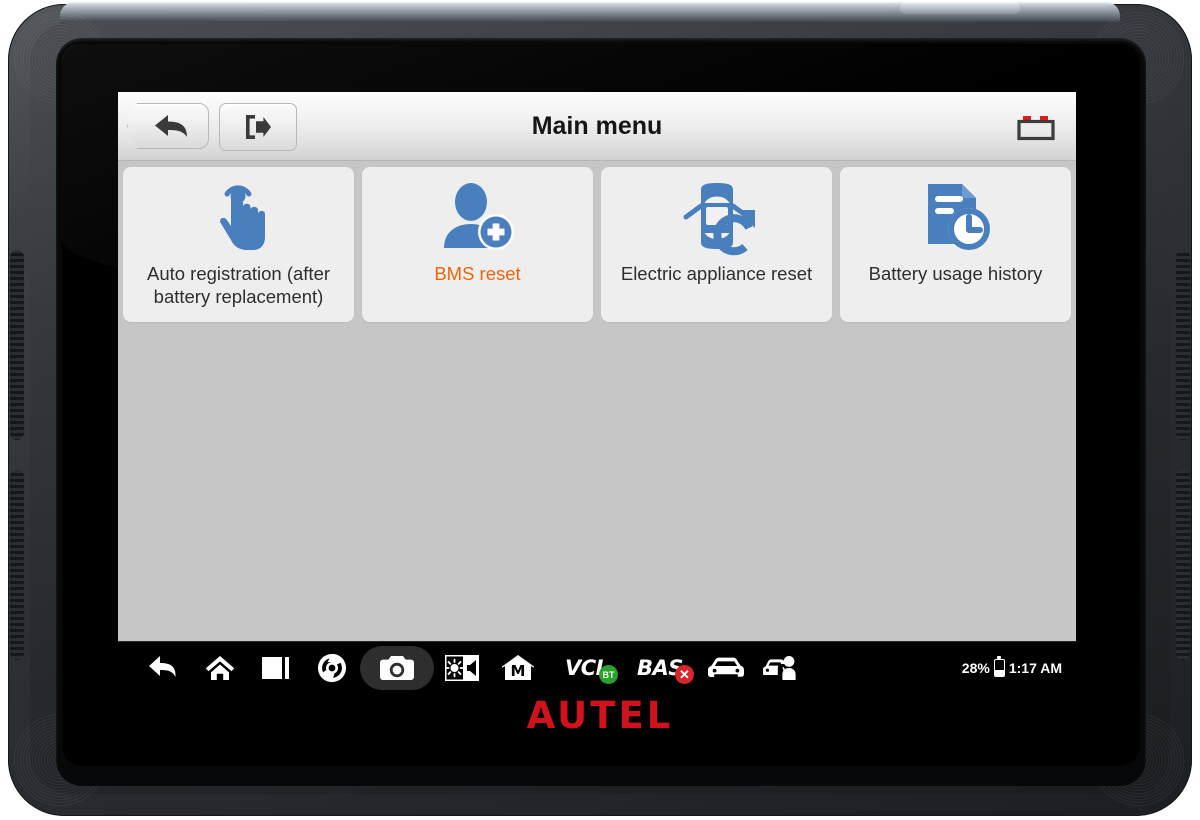 The width and height of the screenshot is (1200, 820). What do you see at coordinates (955, 273) in the screenshot?
I see `tile-label: Battery usage history` at bounding box center [955, 273].